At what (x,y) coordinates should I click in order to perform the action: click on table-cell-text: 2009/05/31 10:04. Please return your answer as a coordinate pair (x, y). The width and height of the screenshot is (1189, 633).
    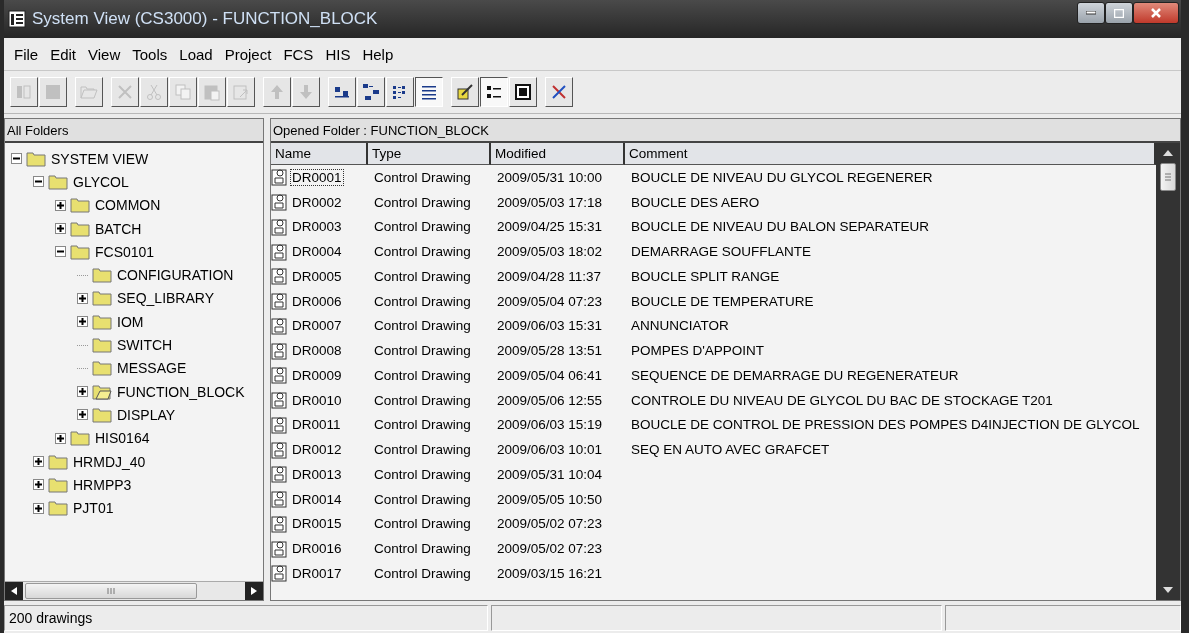
    Looking at the image, I should click on (550, 474).